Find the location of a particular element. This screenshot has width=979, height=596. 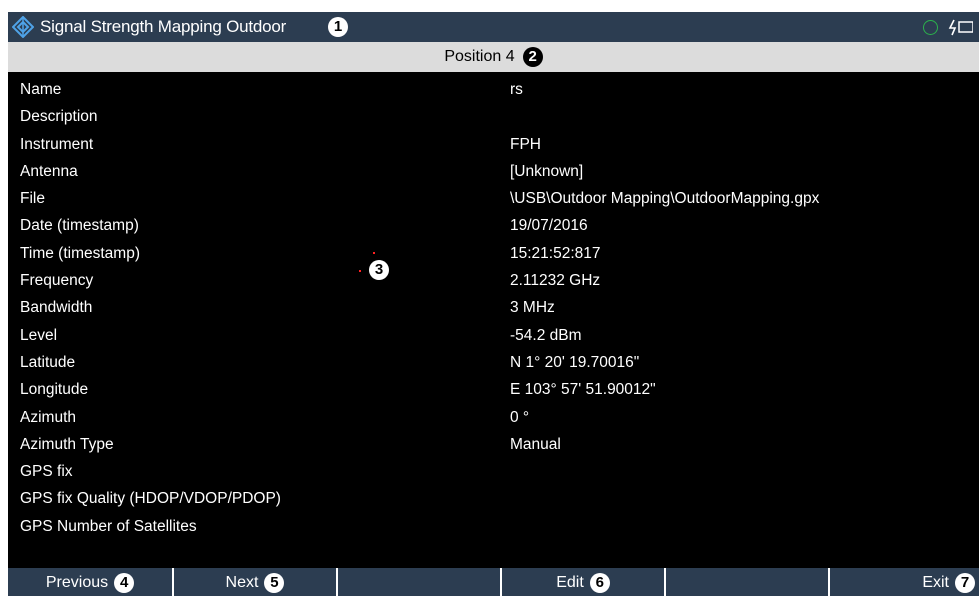

previous-button: Previous 4 is located at coordinates (90, 582).